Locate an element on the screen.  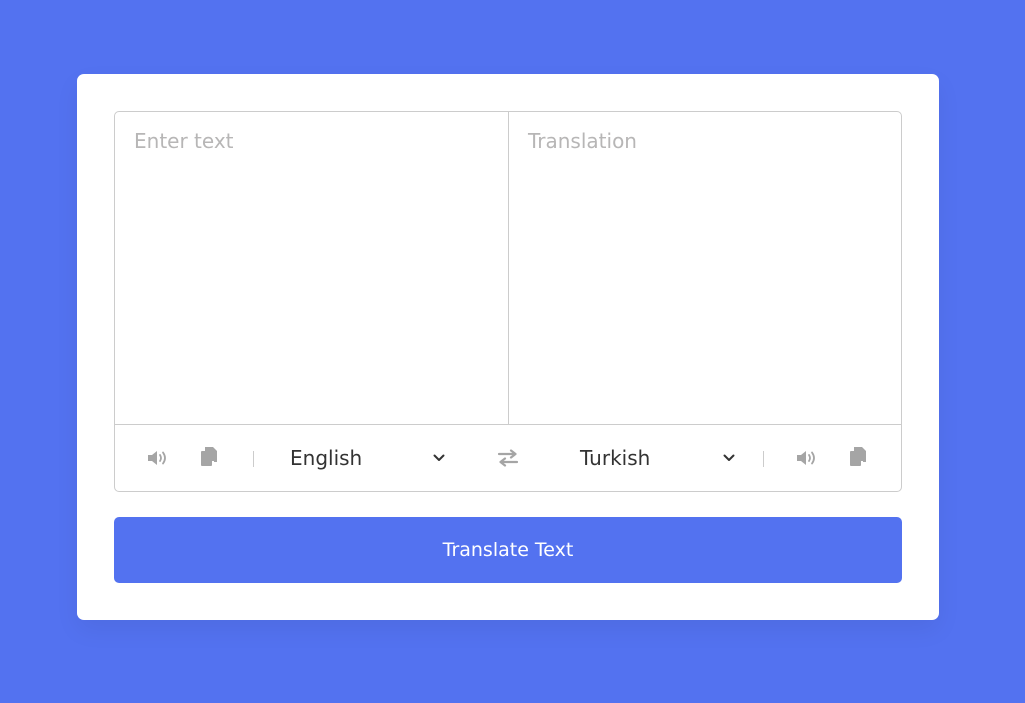
to-language-select: Turkish is located at coordinates (657, 458).